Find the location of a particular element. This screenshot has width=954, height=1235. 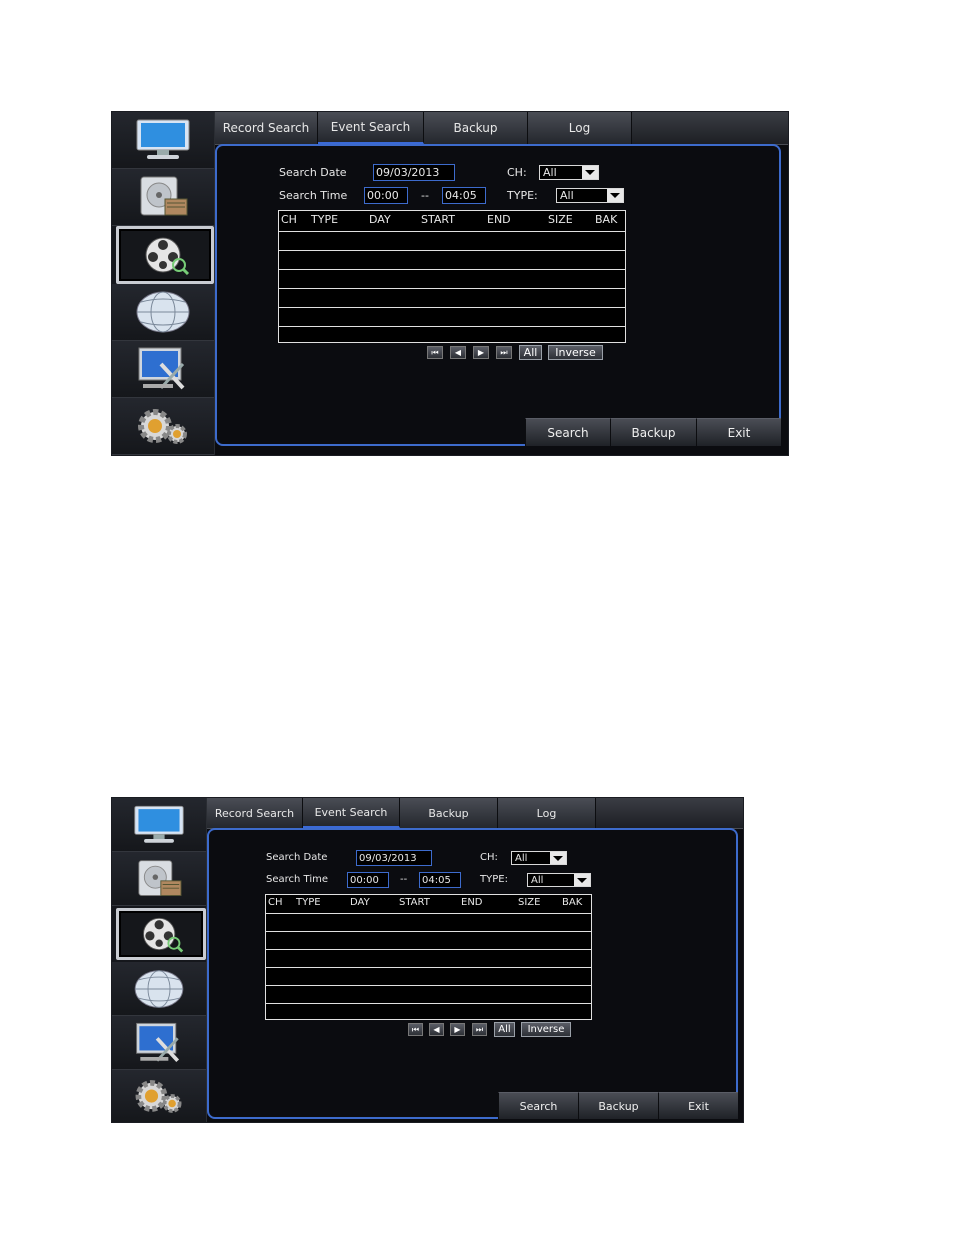

column-header-end: END is located at coordinates (499, 219).